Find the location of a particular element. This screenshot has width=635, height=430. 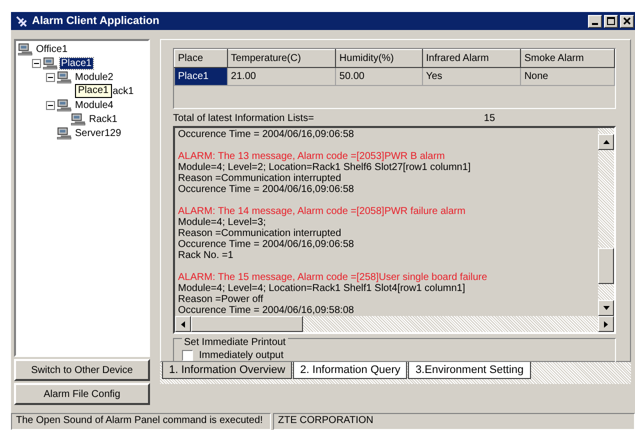

up-arrow-icon is located at coordinates (606, 142).